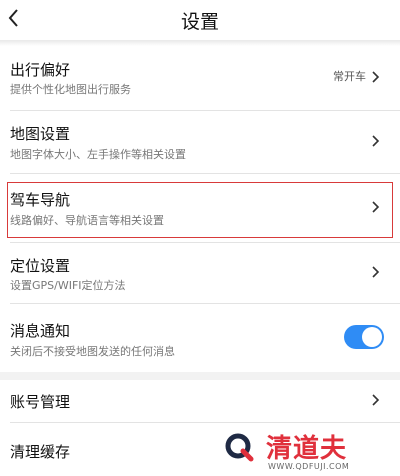 Image resolution: width=400 pixels, height=476 pixels. I want to click on settings-row-travel-preference: 出行偏好 提供个性化地图出行服务 常开车, so click(200, 78).